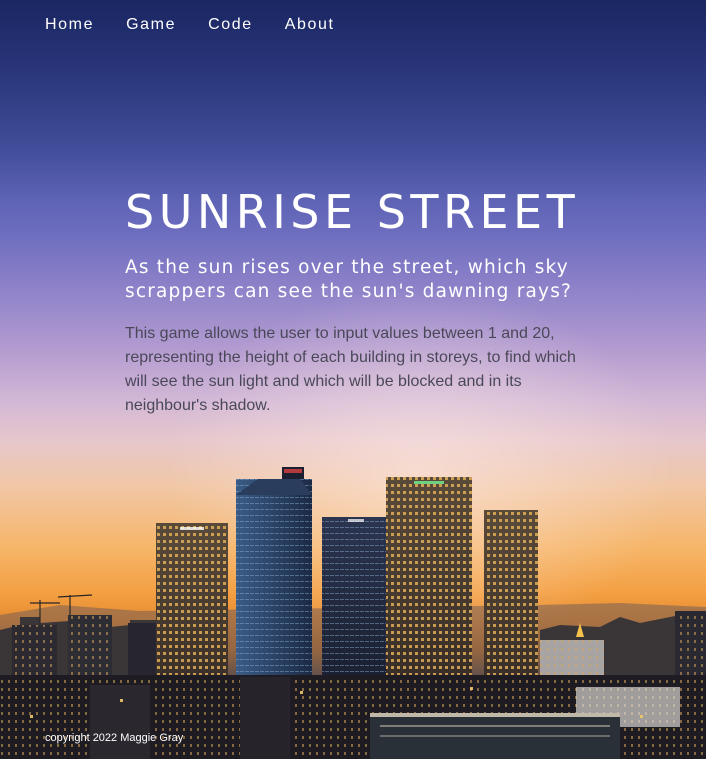  I want to click on nav-code-link: Code, so click(230, 25).